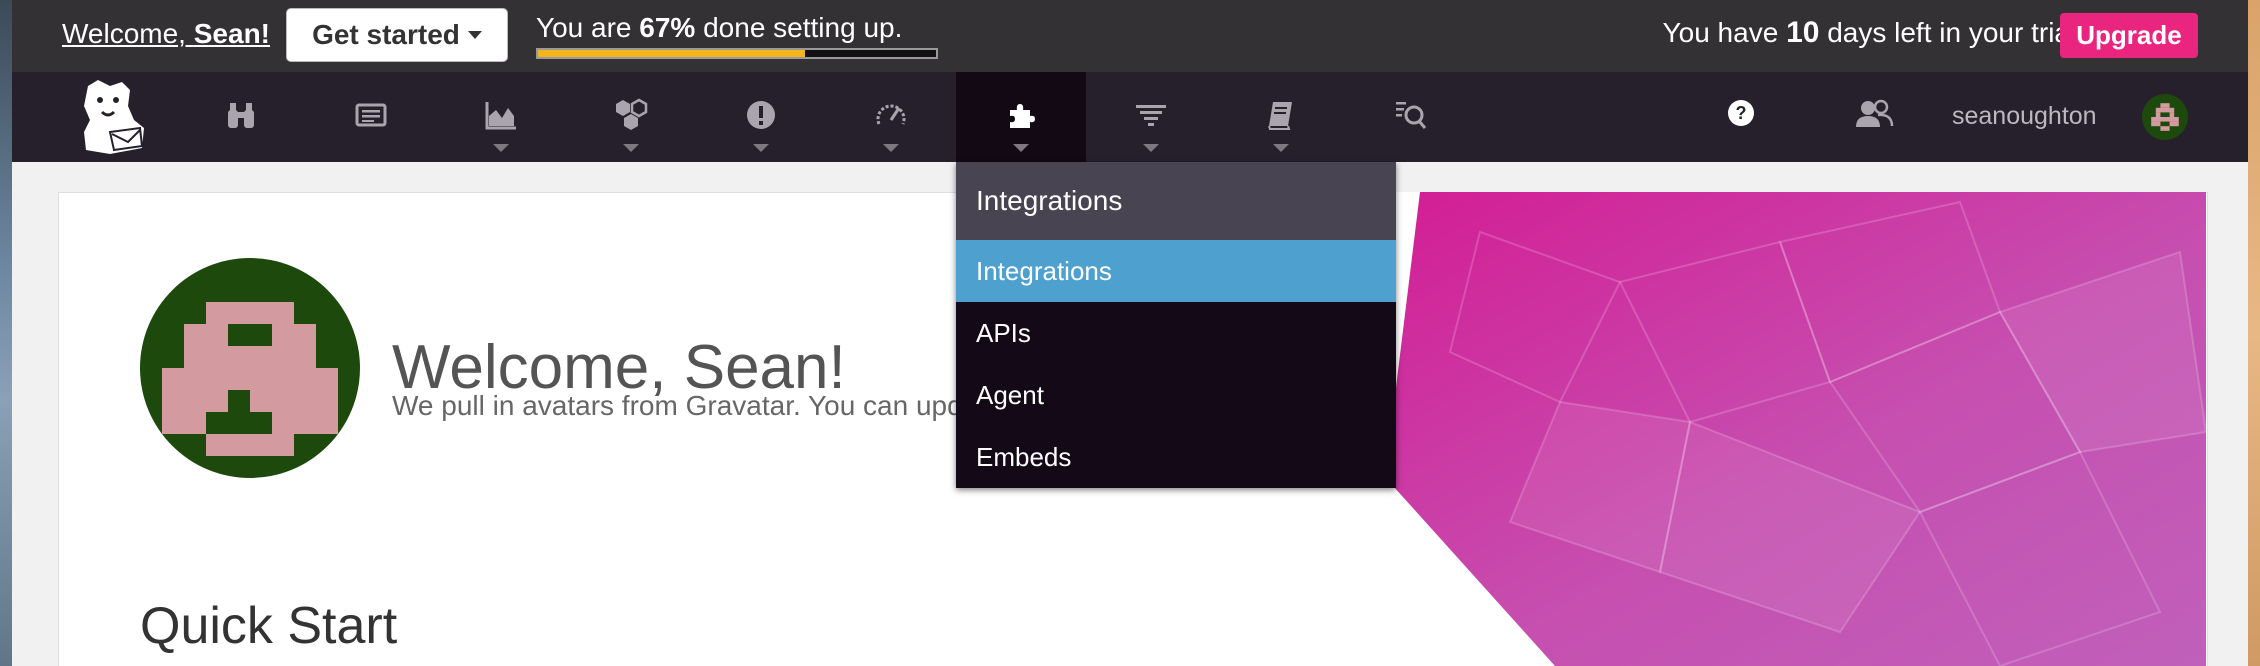  I want to click on nav-item-monitors, so click(761, 117).